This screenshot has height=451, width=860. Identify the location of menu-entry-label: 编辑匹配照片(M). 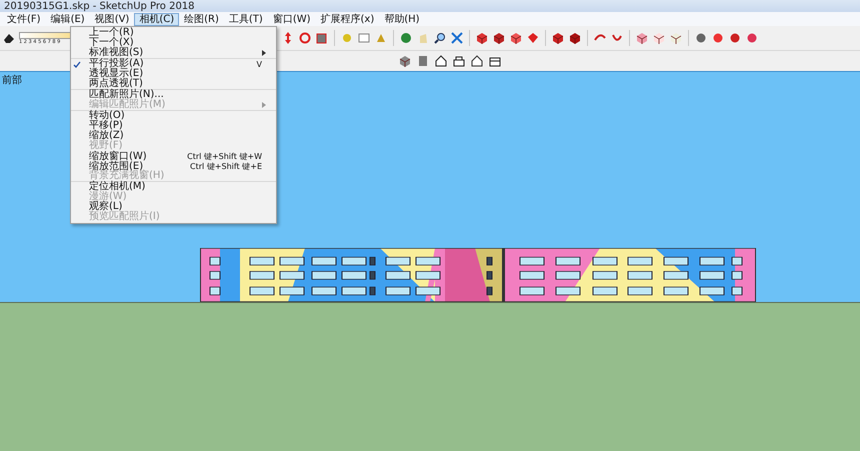
(127, 105).